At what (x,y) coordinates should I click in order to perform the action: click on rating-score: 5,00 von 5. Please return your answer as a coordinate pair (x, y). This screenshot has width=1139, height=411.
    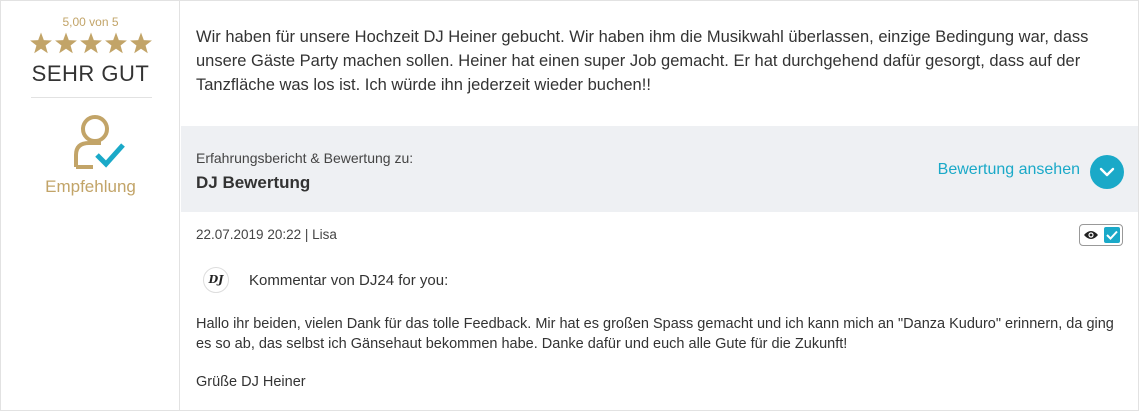
    Looking at the image, I should click on (90, 22).